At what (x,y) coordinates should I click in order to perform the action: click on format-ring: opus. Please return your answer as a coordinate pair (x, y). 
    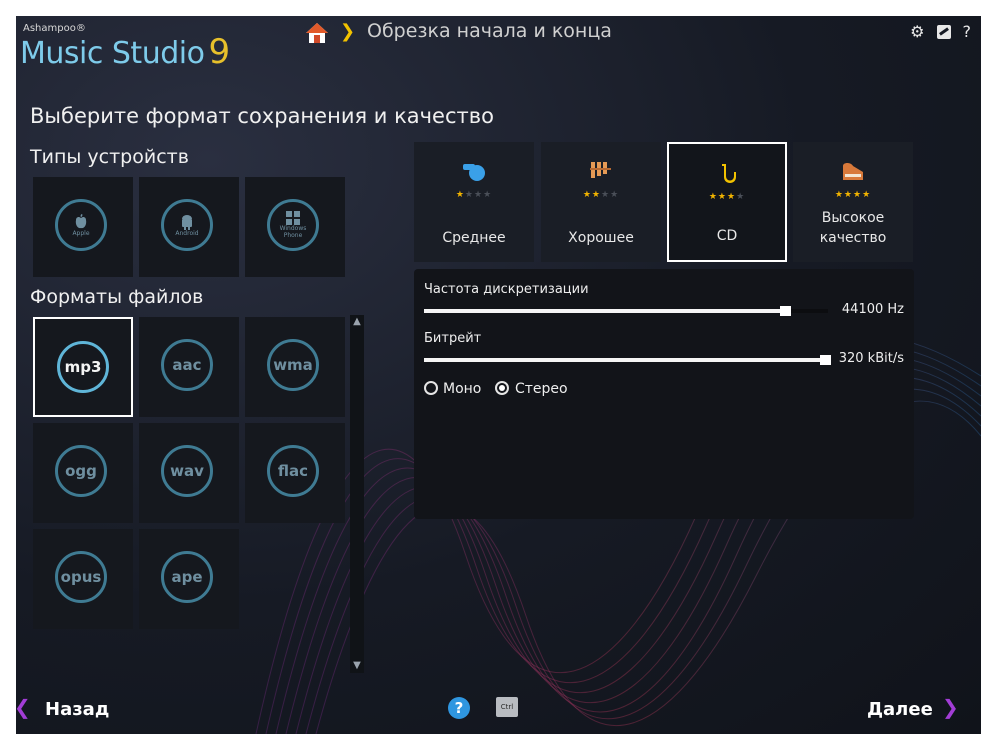
    Looking at the image, I should click on (81, 577).